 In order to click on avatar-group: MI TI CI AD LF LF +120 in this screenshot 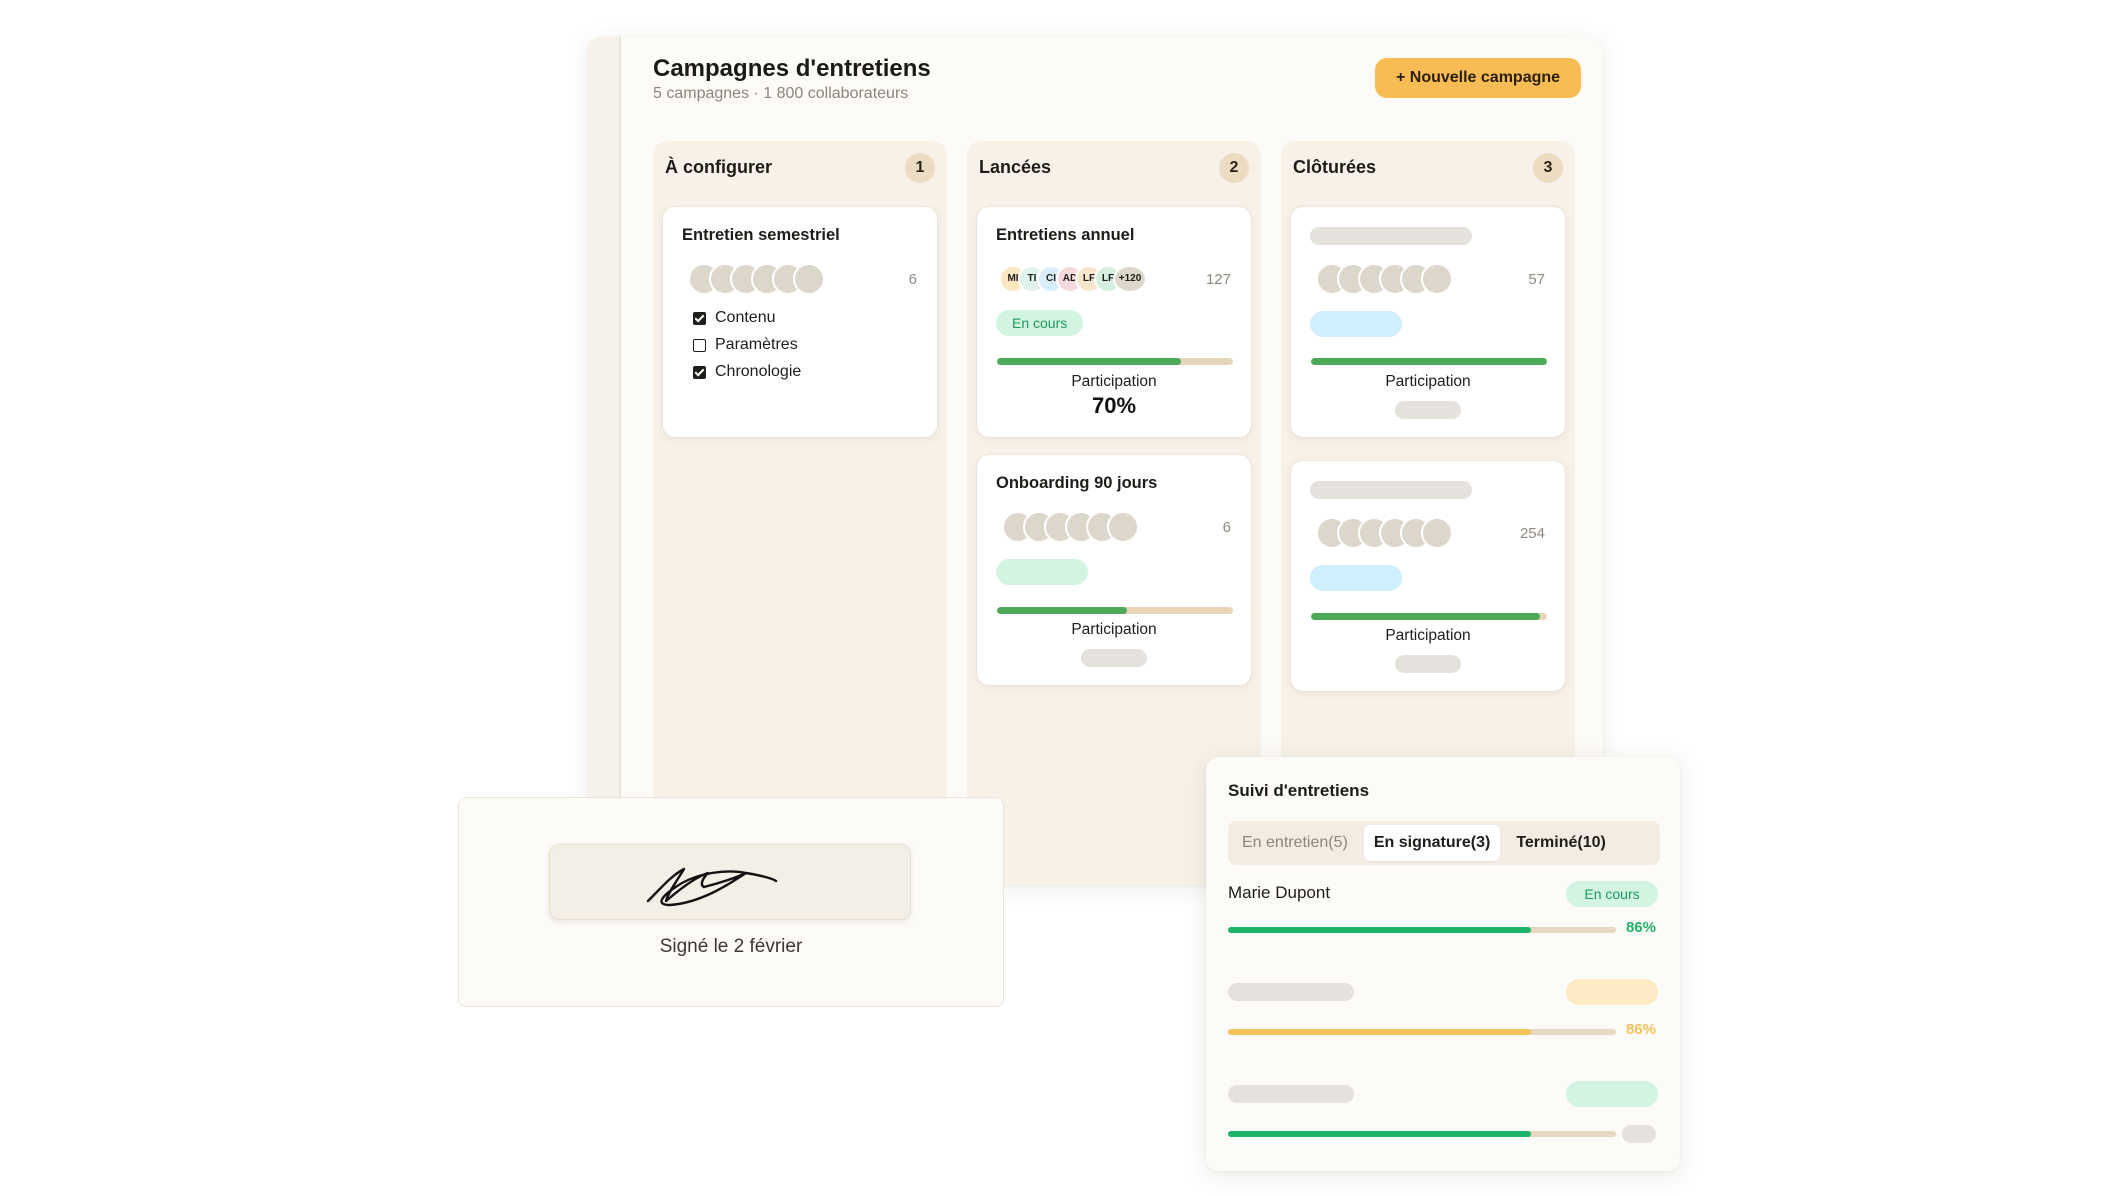, I will do `click(1073, 279)`.